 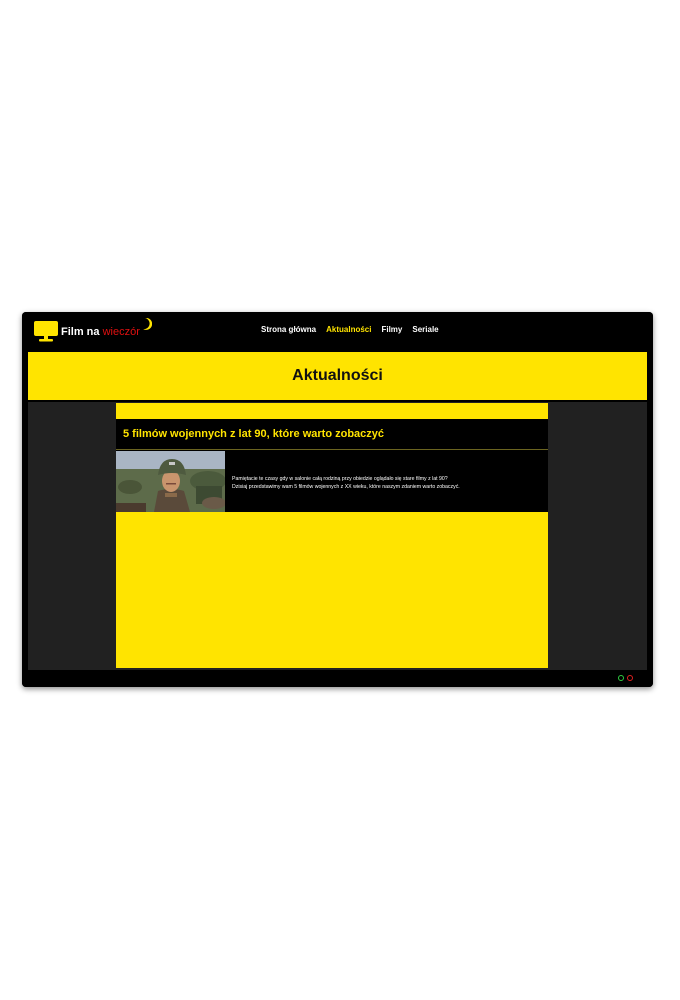 I want to click on page-header: Aktualności, so click(x=337, y=376).